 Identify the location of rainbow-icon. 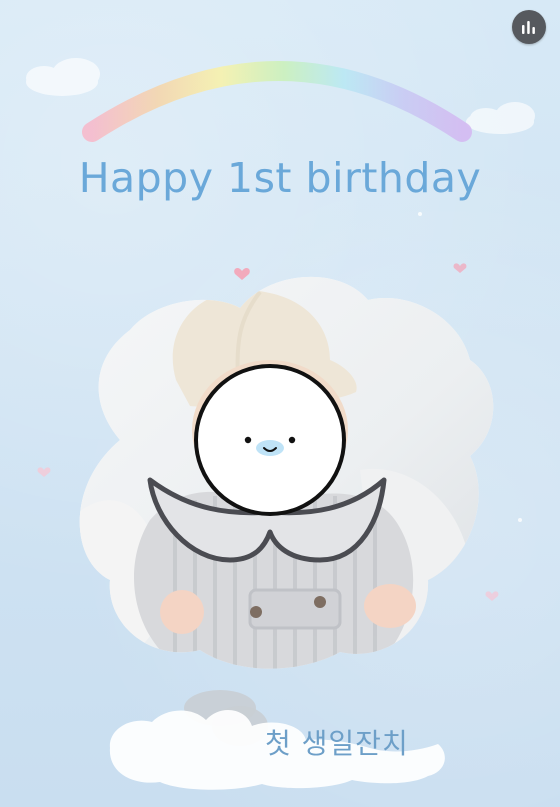
(277, 101).